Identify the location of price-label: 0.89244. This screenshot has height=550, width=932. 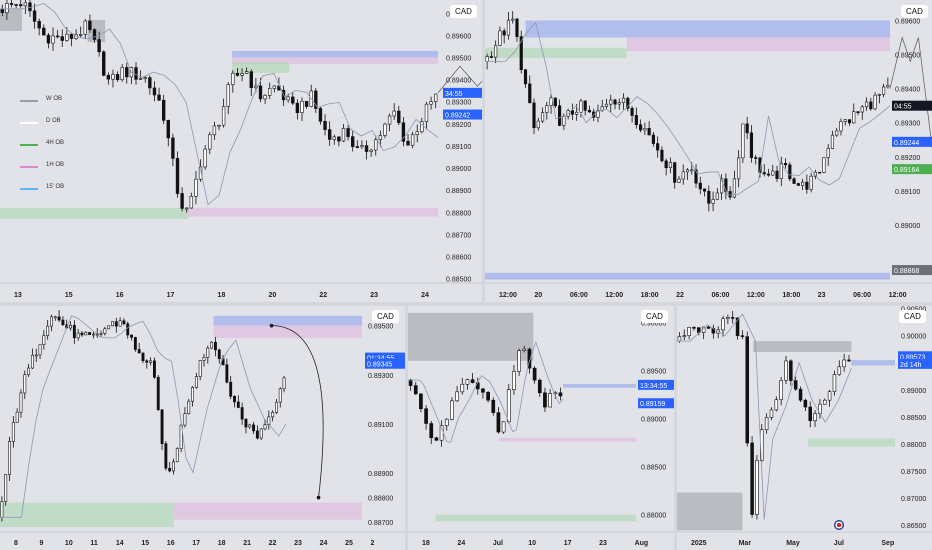
(906, 143).